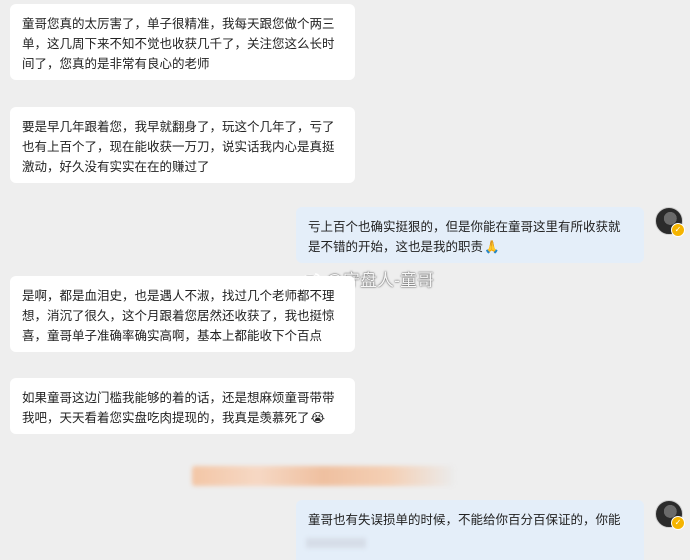 The height and width of the screenshot is (560, 690). I want to click on crying-face-emoji-icon: 😭, so click(318, 417).